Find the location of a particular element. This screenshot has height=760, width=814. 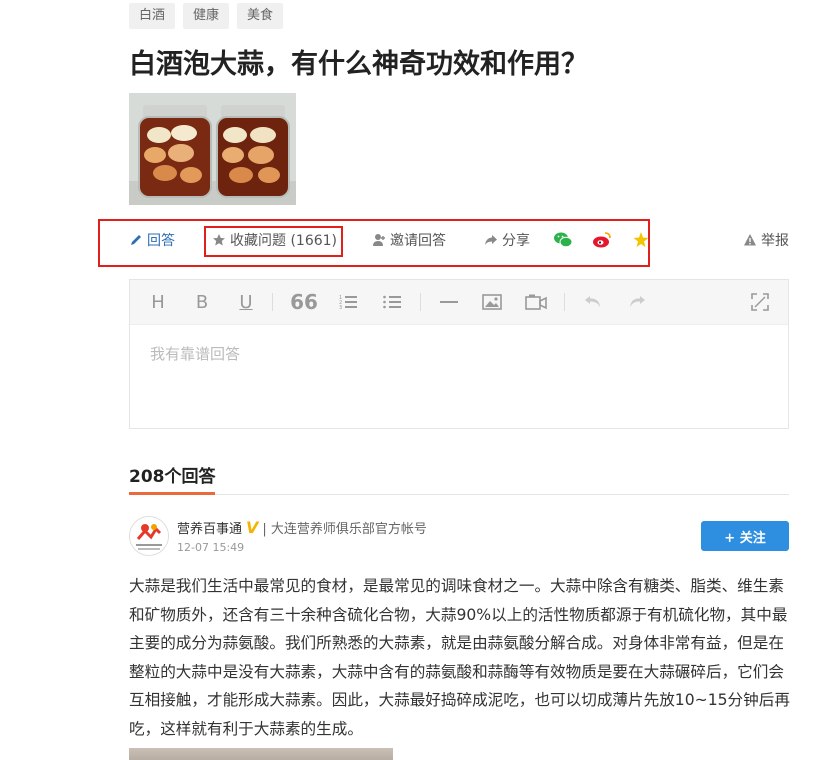

share-button: 分享 is located at coordinates (507, 240).